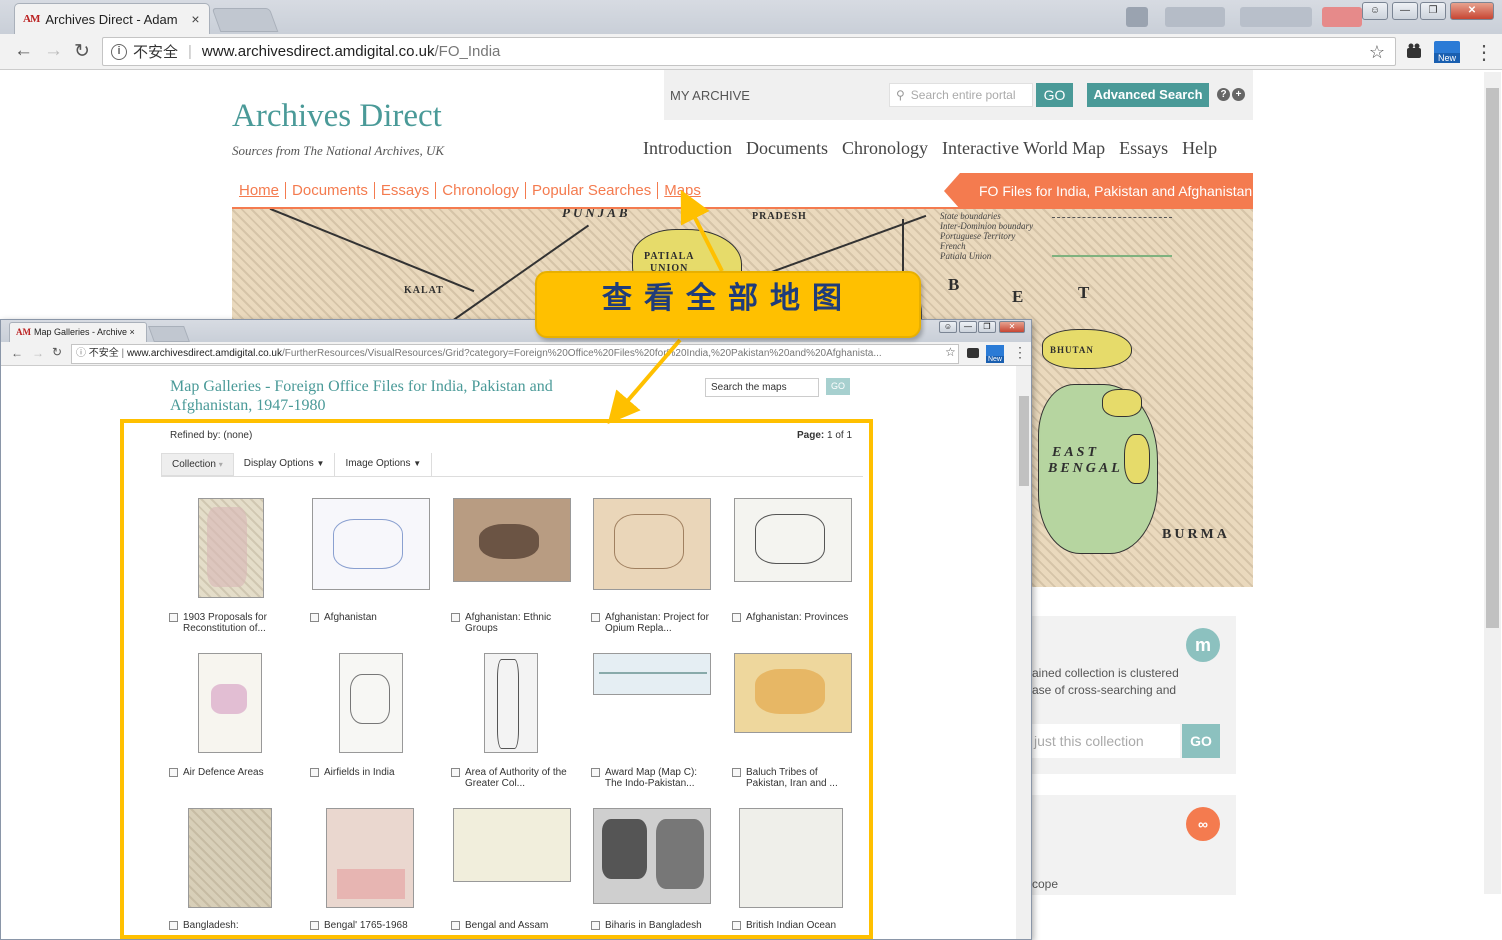  Describe the element at coordinates (1104, 690) in the screenshot. I see `panel-text-line: ase of cross-searching and` at that location.